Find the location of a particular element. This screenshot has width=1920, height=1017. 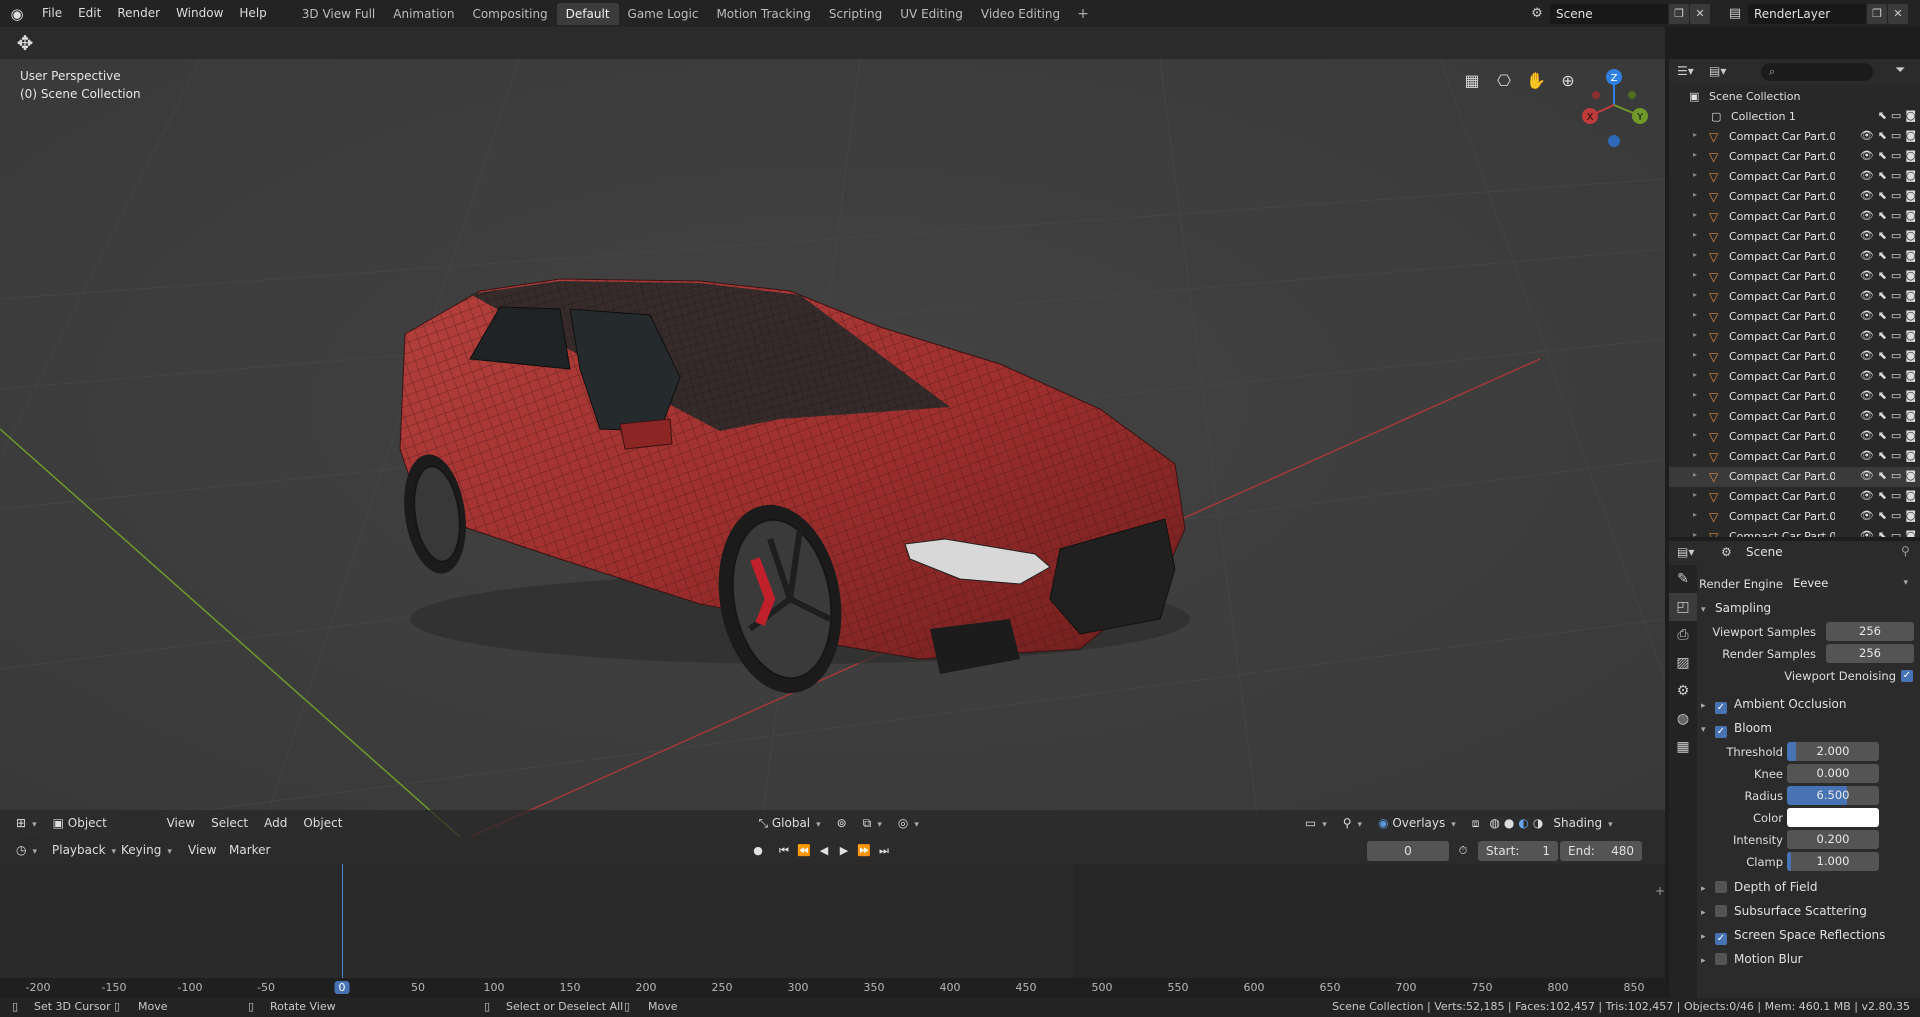

add-workspace-button: + is located at coordinates (1083, 14).